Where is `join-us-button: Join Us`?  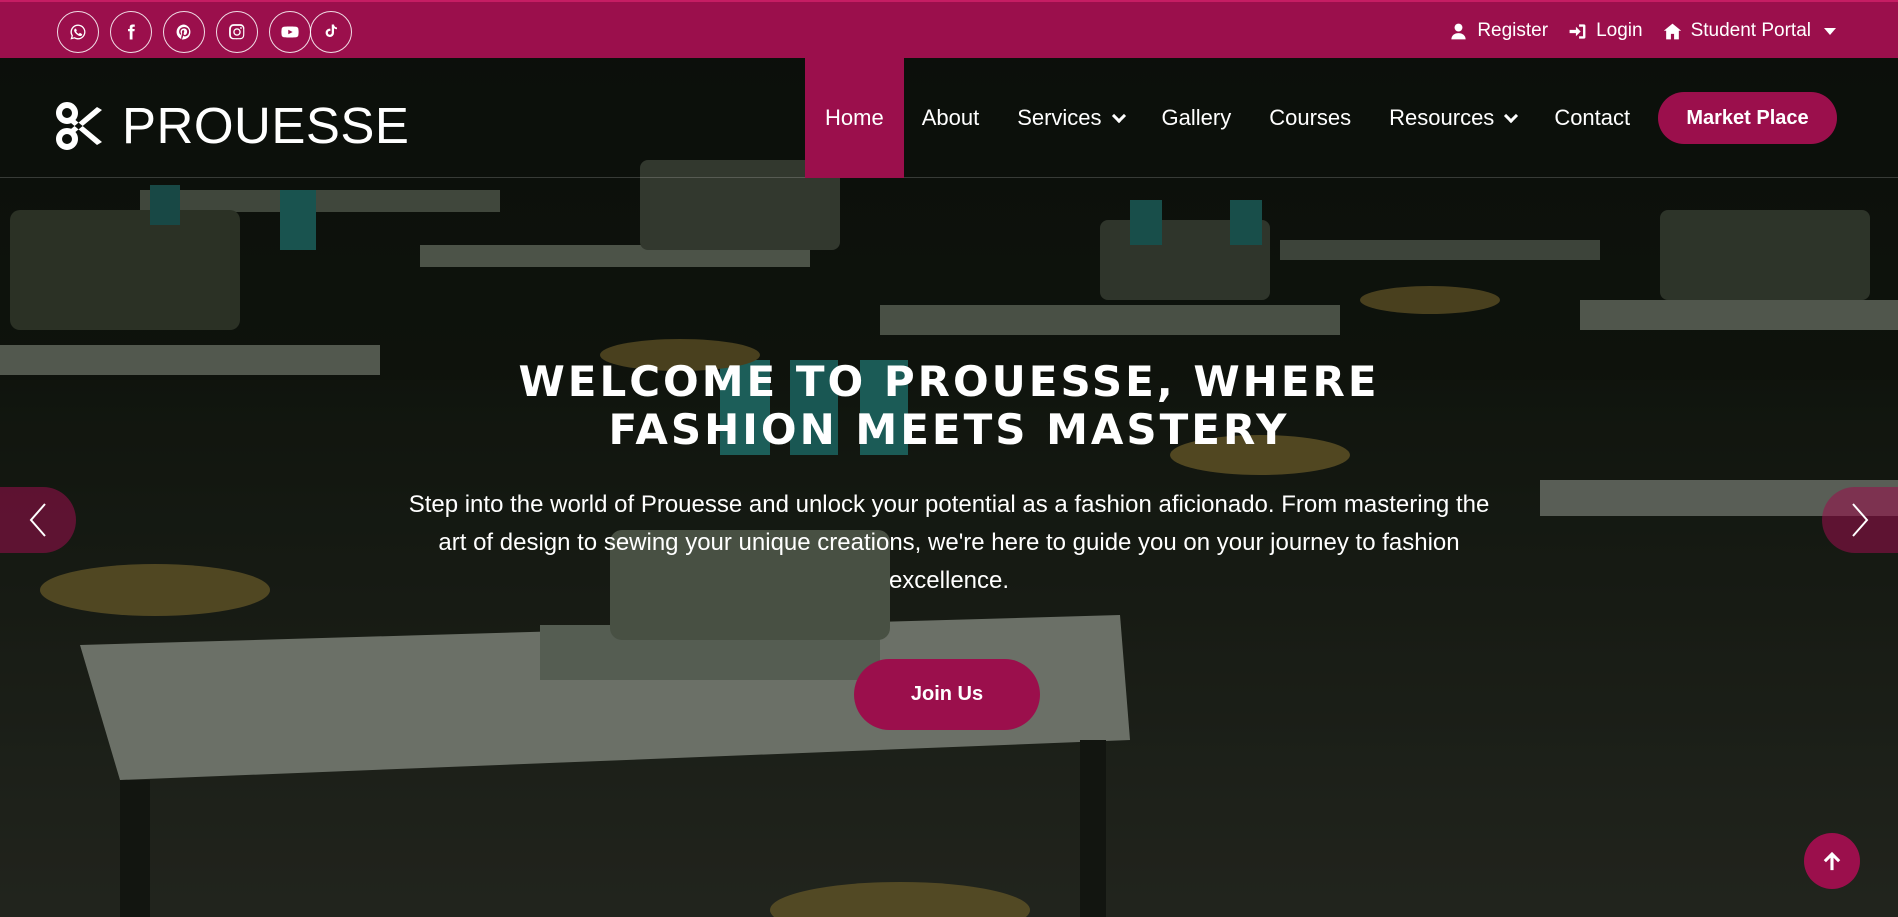
join-us-button: Join Us is located at coordinates (947, 694).